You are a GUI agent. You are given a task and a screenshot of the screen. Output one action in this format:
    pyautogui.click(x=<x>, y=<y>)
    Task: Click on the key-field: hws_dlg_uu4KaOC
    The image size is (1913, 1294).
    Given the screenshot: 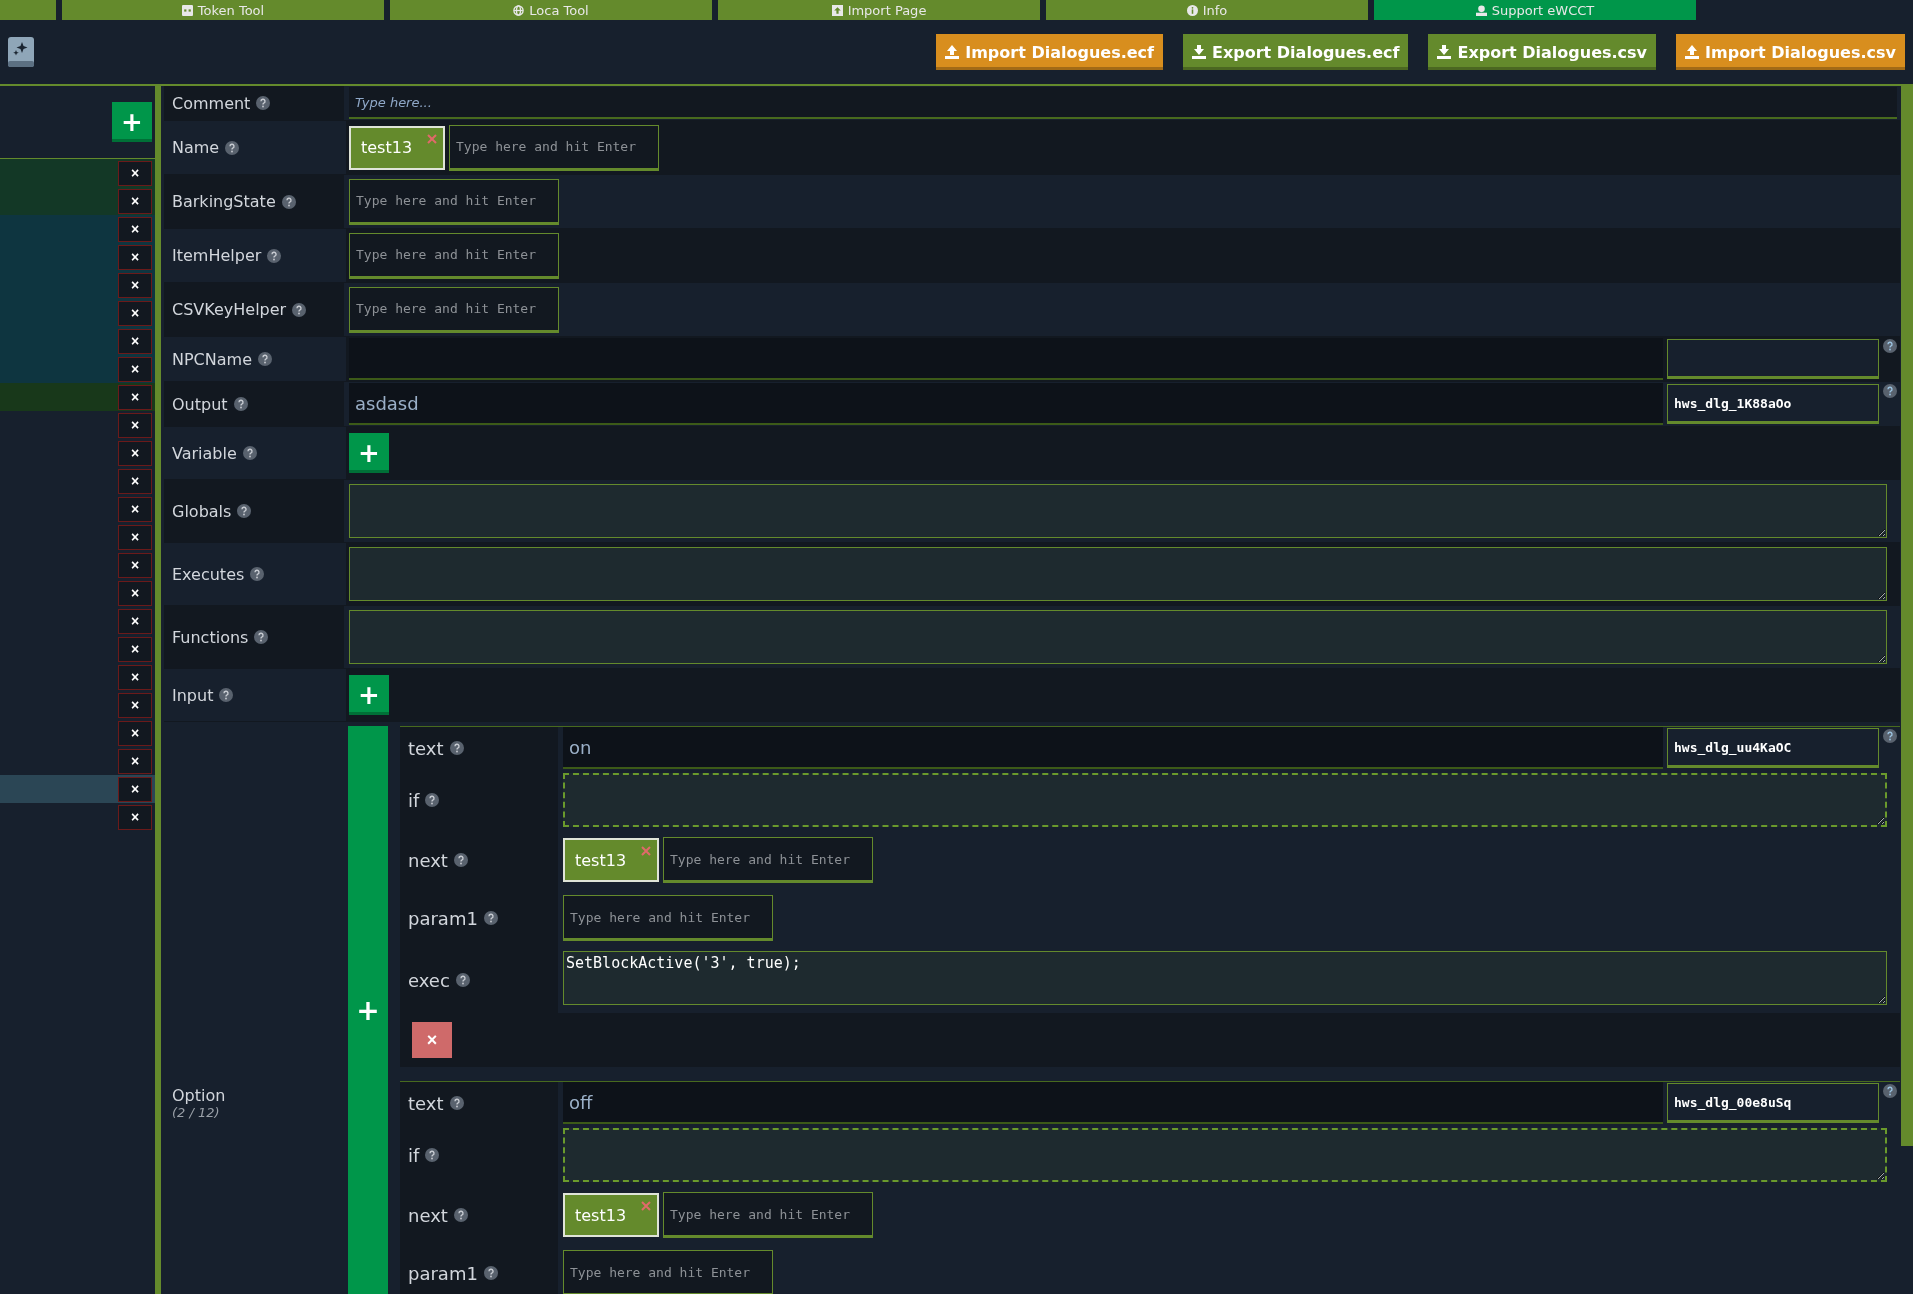 What is the action you would take?
    pyautogui.click(x=1773, y=748)
    